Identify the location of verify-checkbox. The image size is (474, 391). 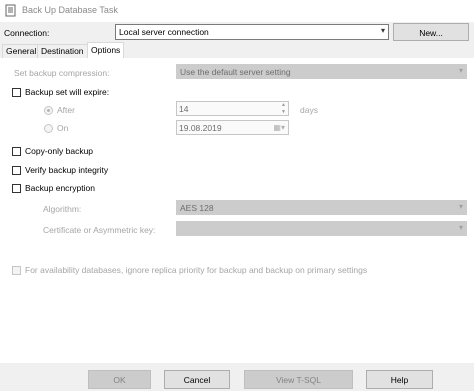
(16, 170).